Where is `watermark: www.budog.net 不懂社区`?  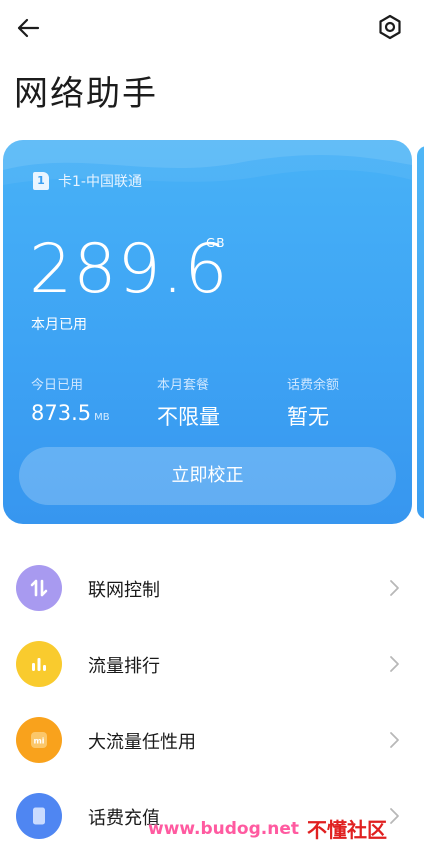 watermark: www.budog.net 不懂社区 is located at coordinates (286, 828).